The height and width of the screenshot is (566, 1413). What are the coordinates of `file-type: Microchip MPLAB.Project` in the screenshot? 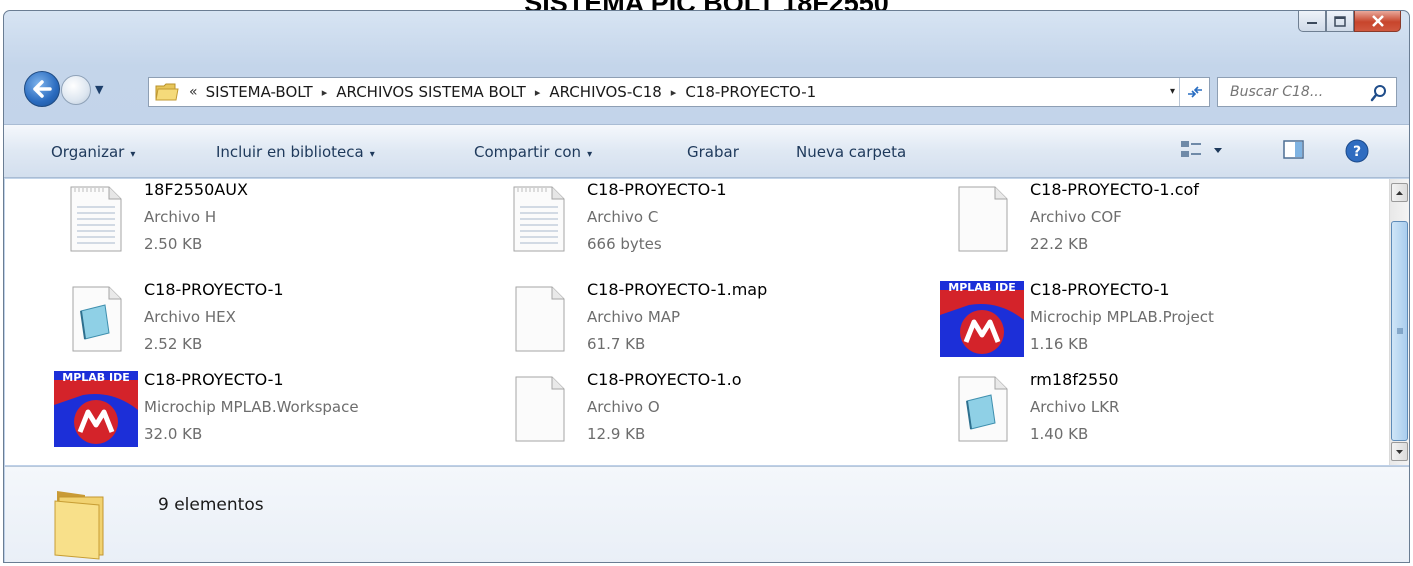 It's located at (1122, 317).